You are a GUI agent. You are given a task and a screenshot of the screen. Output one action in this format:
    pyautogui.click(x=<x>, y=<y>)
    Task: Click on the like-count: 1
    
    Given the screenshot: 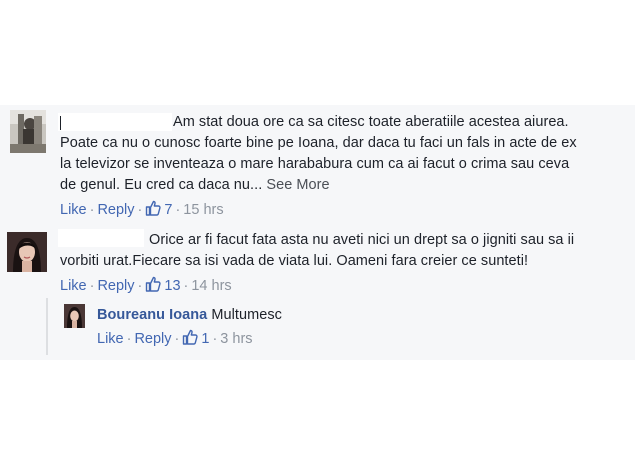 What is the action you would take?
    pyautogui.click(x=196, y=338)
    